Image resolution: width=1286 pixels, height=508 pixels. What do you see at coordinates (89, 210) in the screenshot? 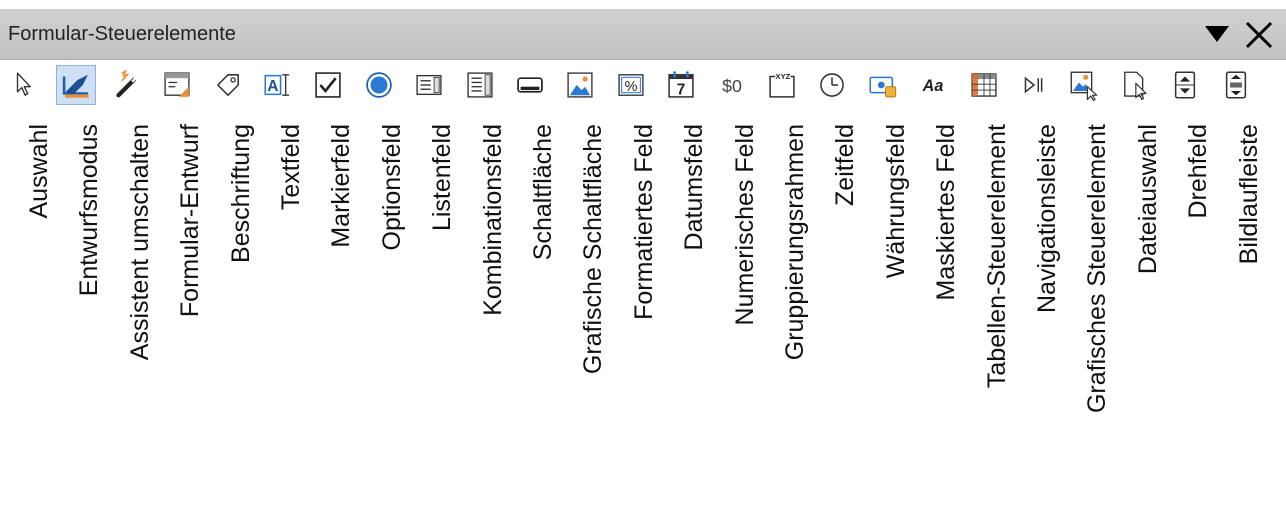
I see `control-label-text: Entwurfsmodus` at bounding box center [89, 210].